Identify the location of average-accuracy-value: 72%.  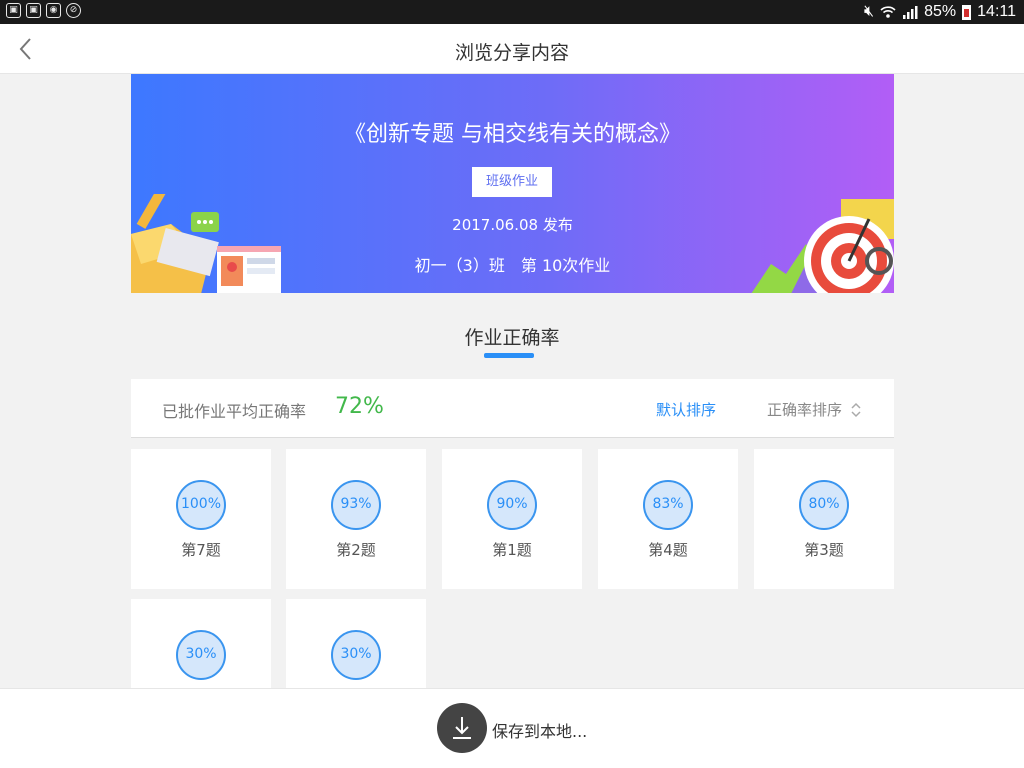
(359, 406).